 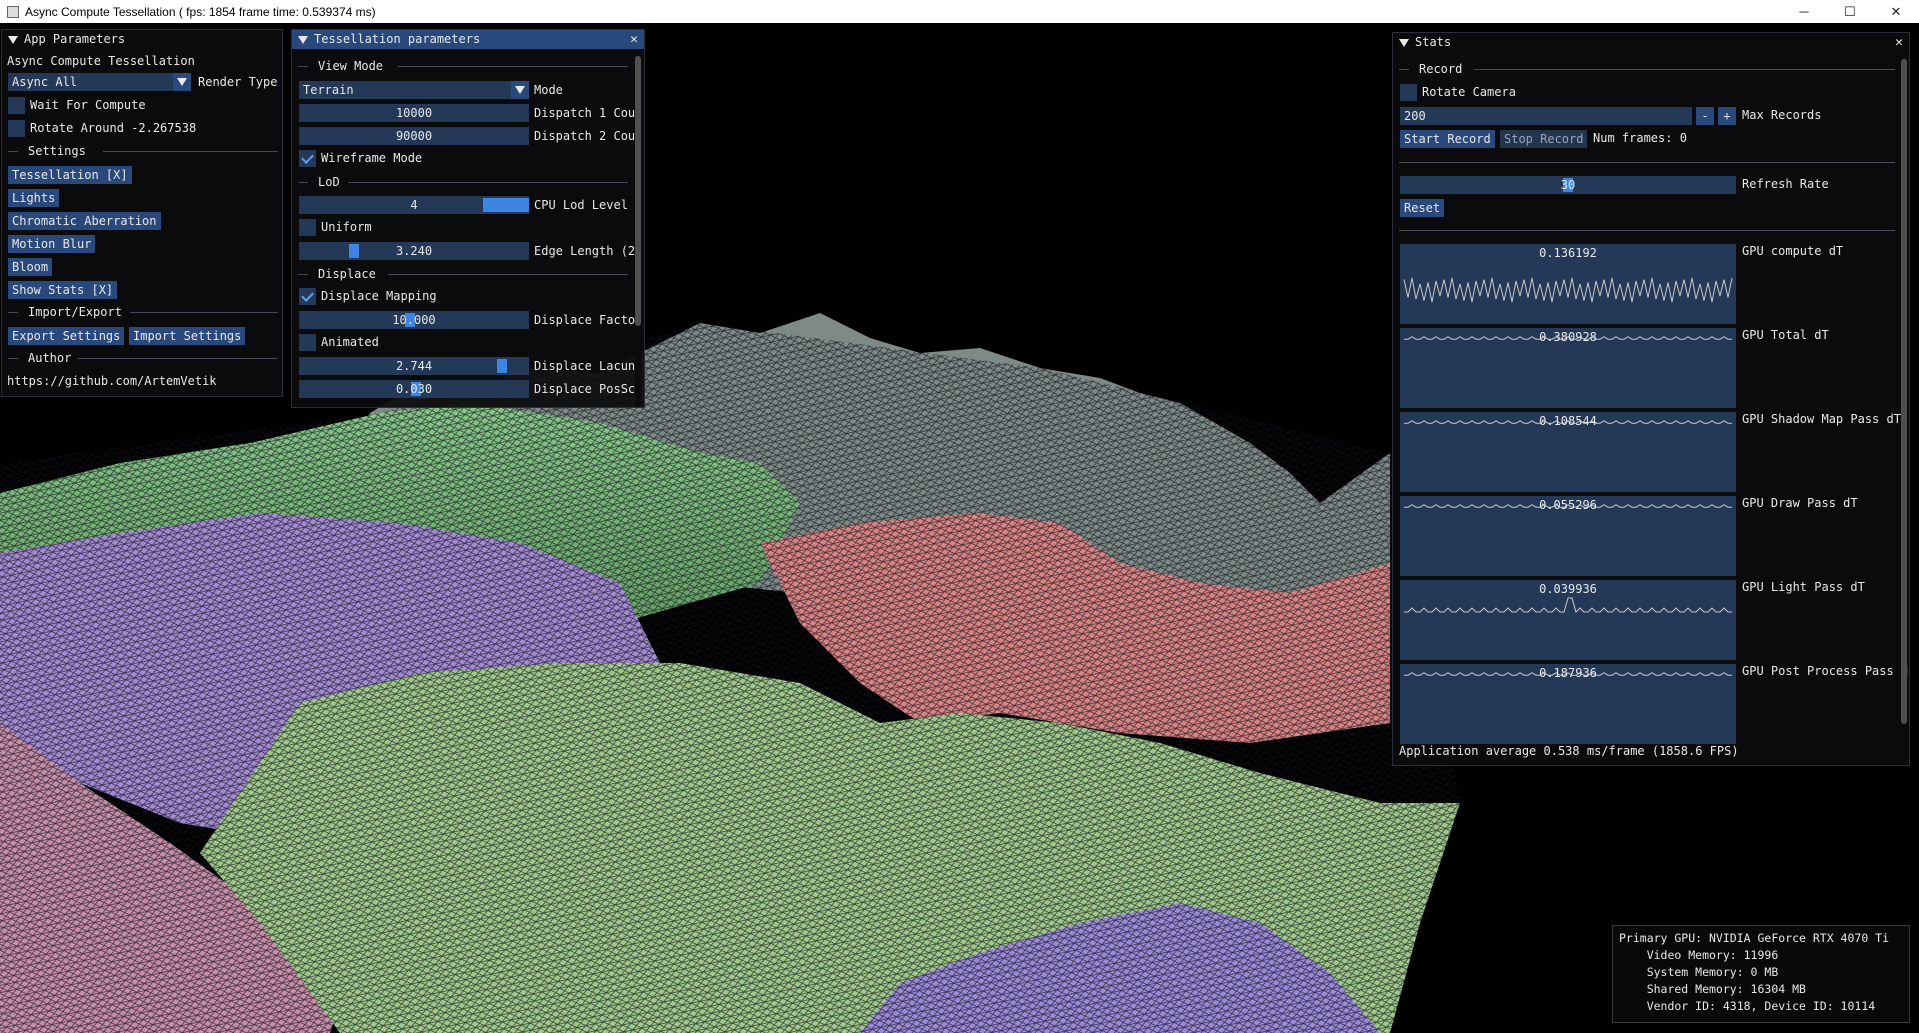 I want to click on displace-mapping-label: Displace Mapping, so click(x=379, y=296).